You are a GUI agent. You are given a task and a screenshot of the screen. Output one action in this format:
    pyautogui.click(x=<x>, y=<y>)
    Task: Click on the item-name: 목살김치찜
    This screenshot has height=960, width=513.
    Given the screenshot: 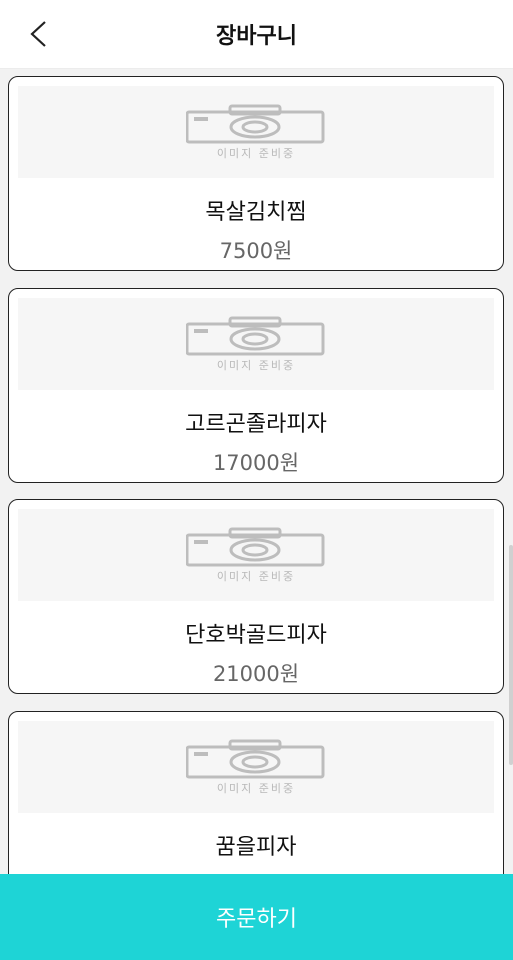 What is the action you would take?
    pyautogui.click(x=256, y=212)
    